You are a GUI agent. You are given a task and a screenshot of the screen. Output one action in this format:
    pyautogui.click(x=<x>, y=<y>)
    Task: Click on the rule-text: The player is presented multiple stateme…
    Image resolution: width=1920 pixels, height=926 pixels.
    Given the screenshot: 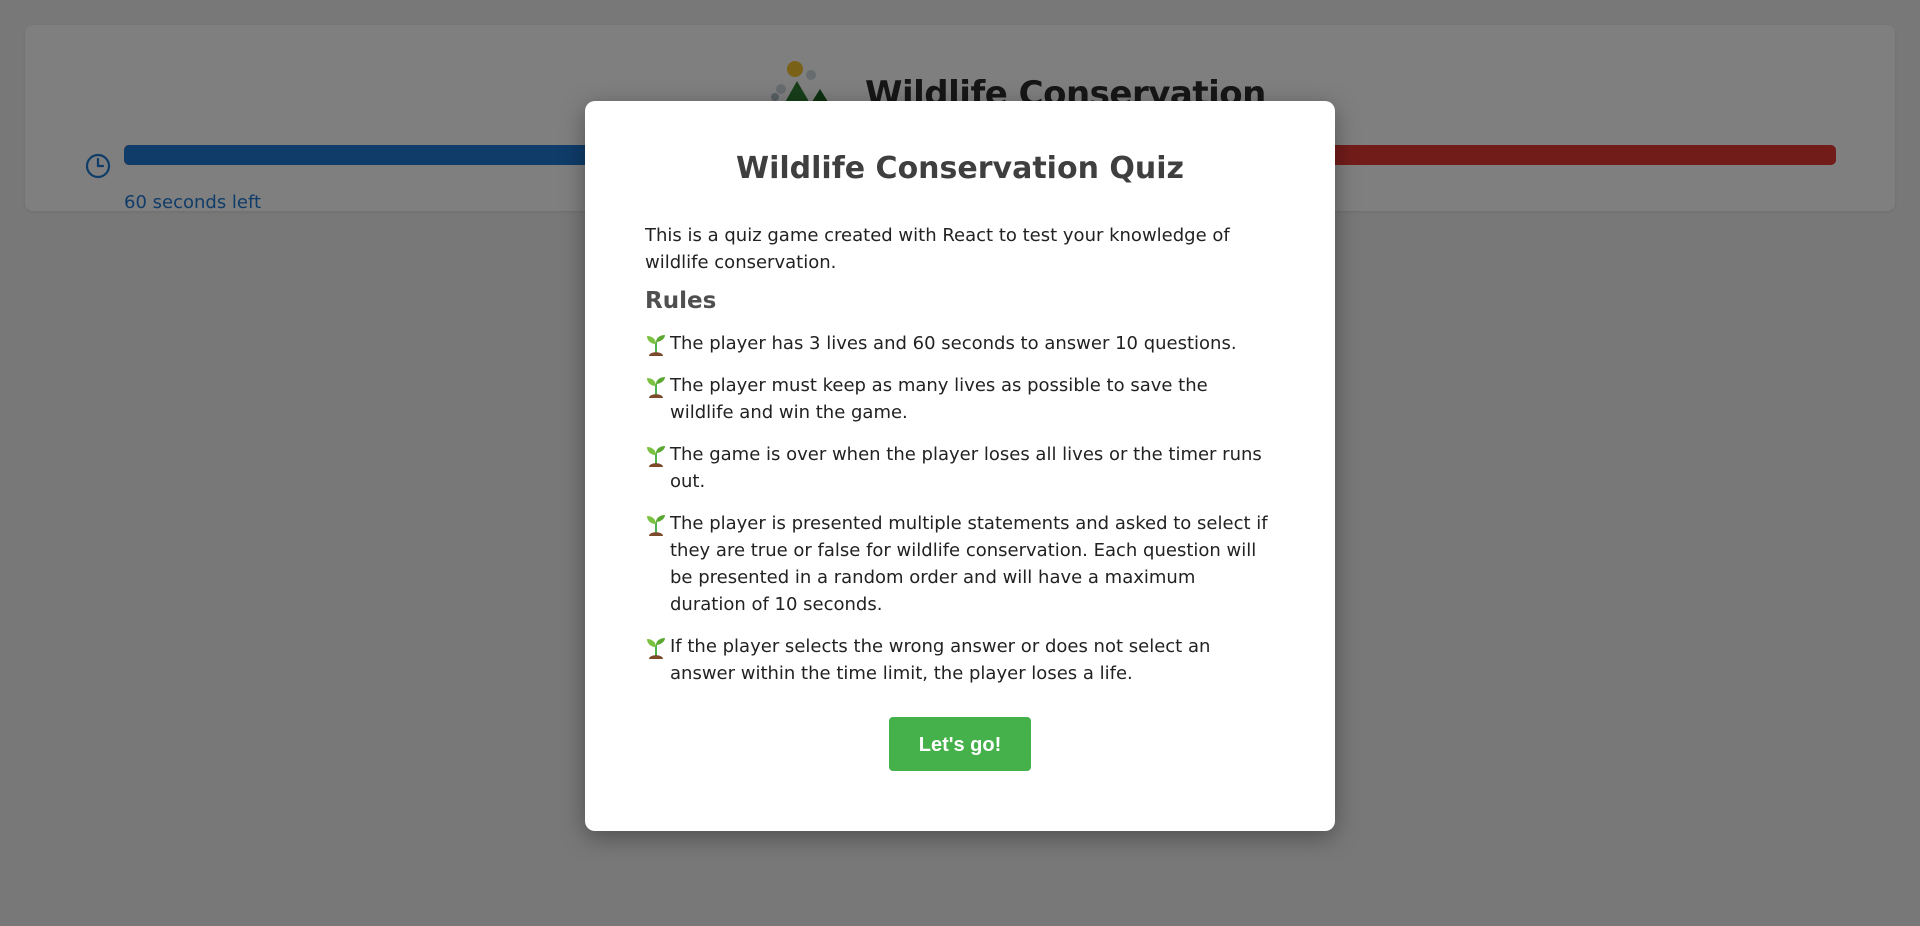 What is the action you would take?
    pyautogui.click(x=969, y=564)
    